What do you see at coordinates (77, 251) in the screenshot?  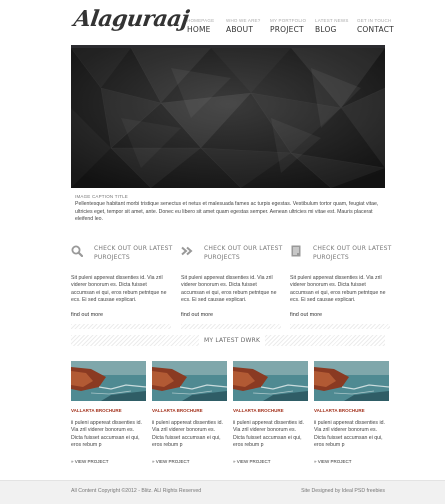 I see `search-icon` at bounding box center [77, 251].